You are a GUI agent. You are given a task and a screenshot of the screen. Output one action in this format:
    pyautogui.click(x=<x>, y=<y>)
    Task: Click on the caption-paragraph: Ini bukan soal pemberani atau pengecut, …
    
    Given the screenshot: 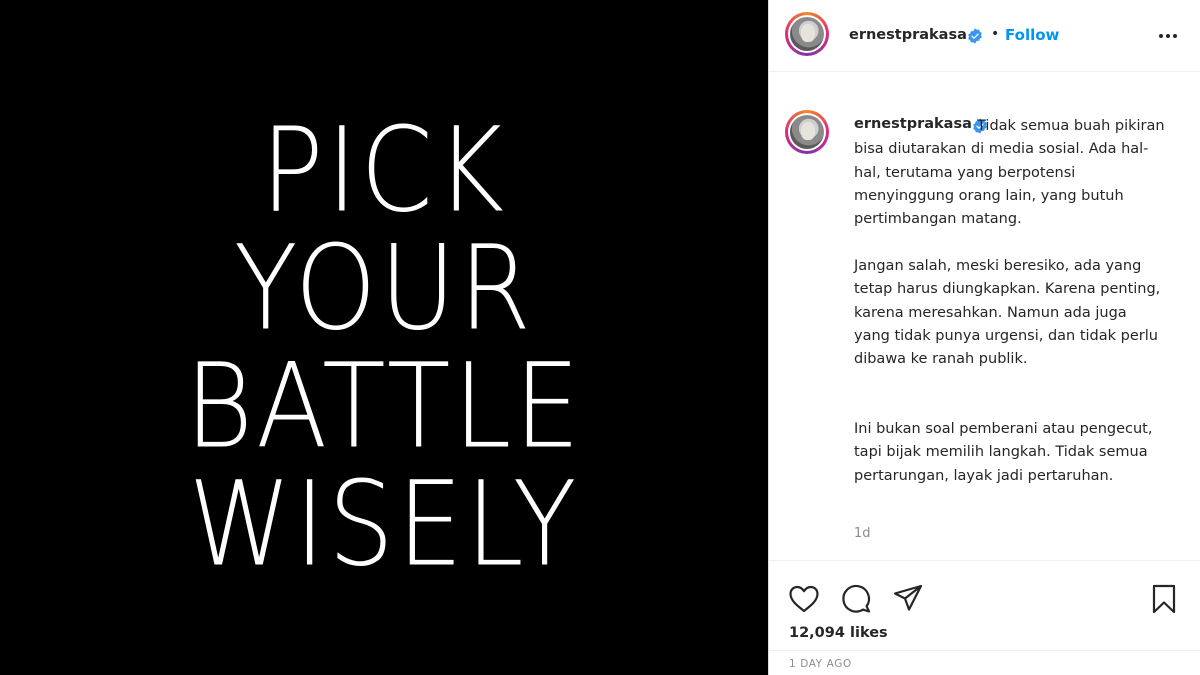 What is the action you would take?
    pyautogui.click(x=1003, y=452)
    